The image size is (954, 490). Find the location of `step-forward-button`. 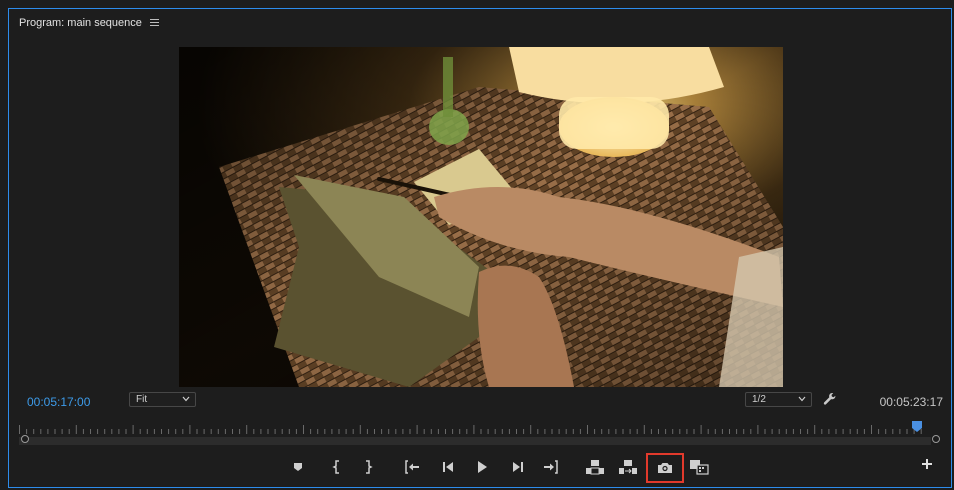

step-forward-button is located at coordinates (518, 467).